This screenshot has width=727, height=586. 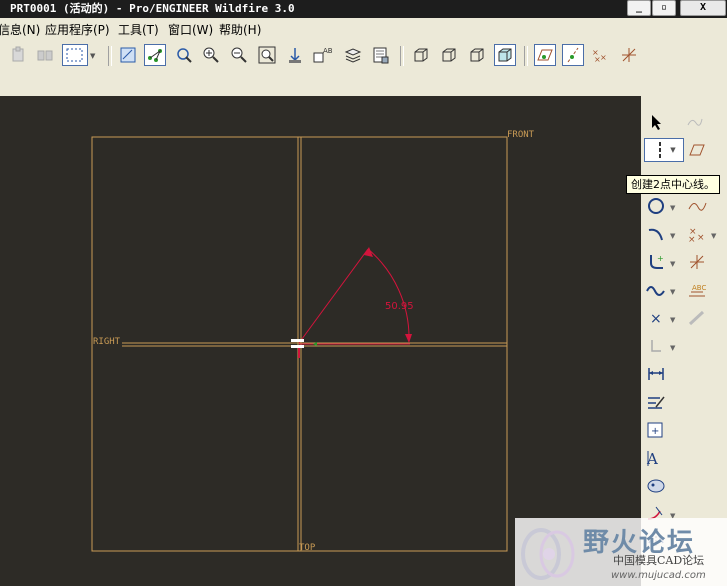 What do you see at coordinates (190, 30) in the screenshot?
I see `menu-window: 窗口(W)` at bounding box center [190, 30].